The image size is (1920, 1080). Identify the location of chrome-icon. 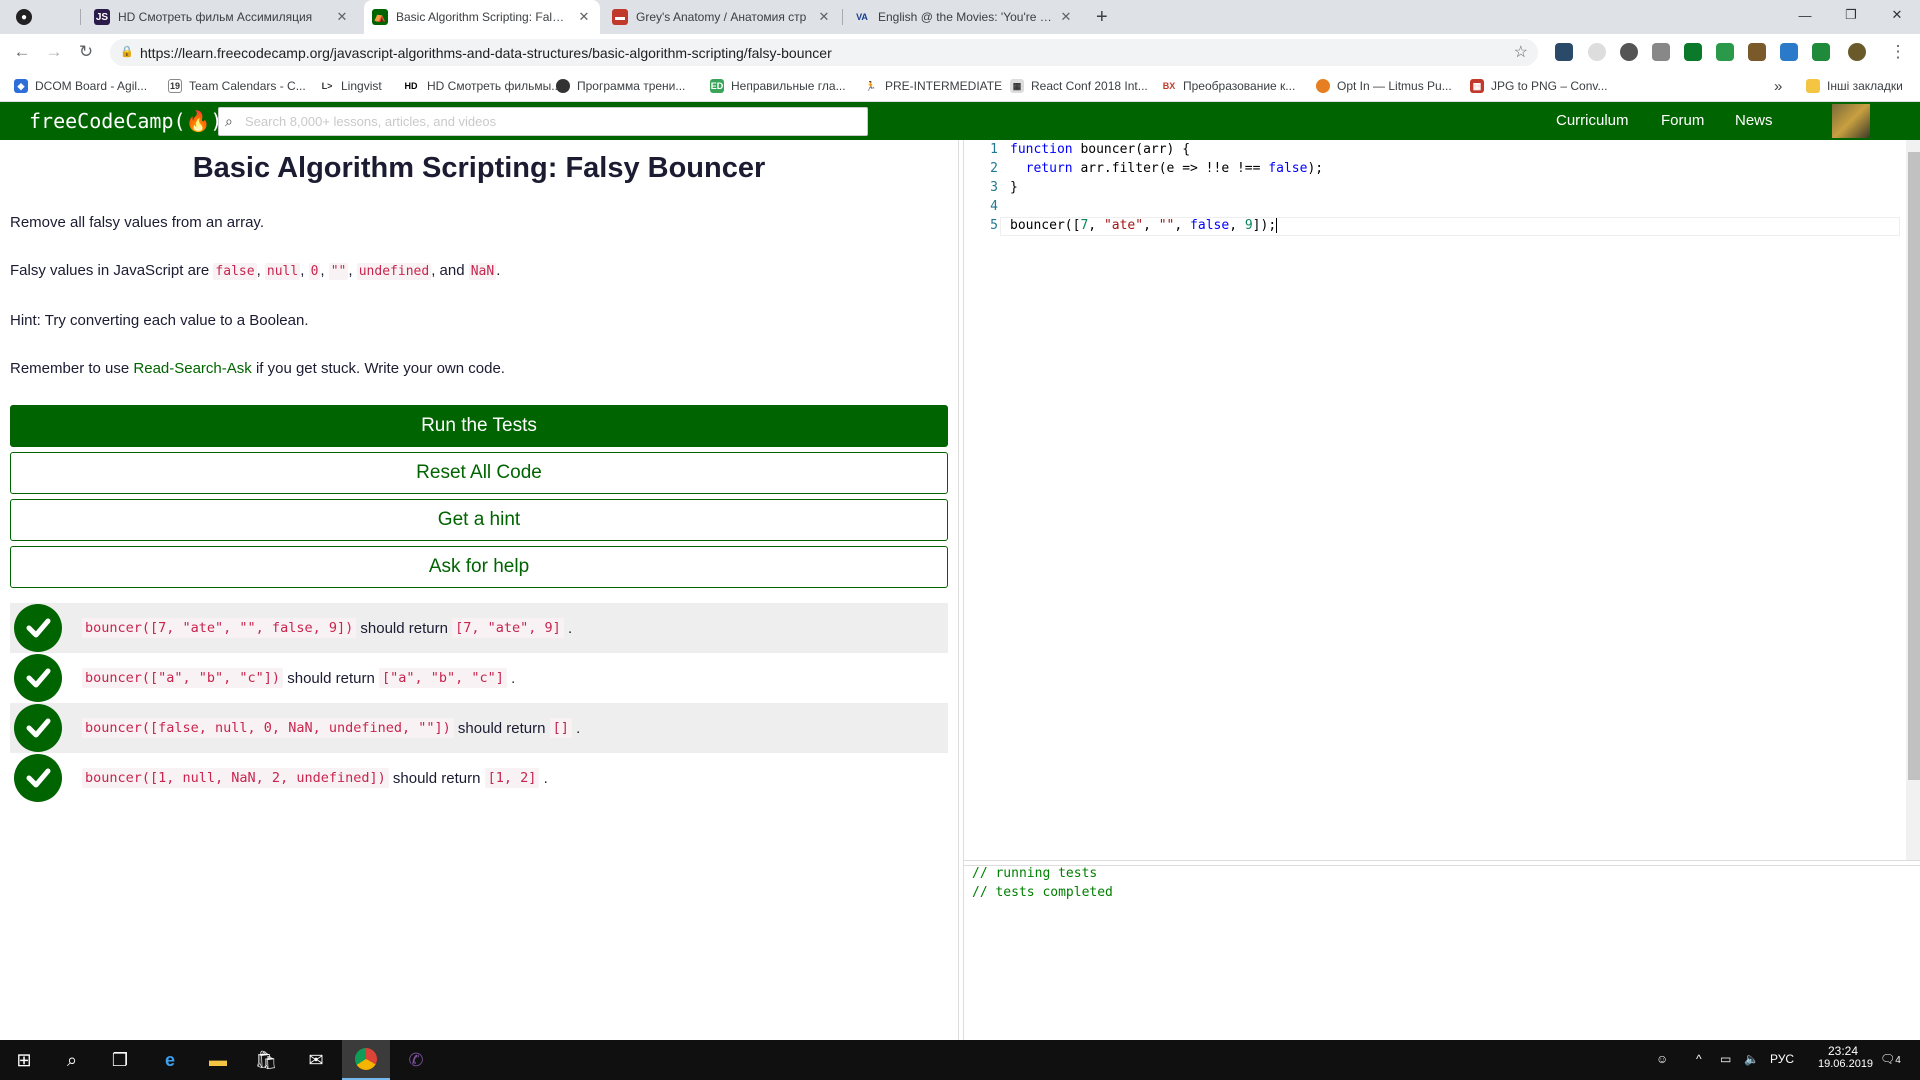
(366, 1060).